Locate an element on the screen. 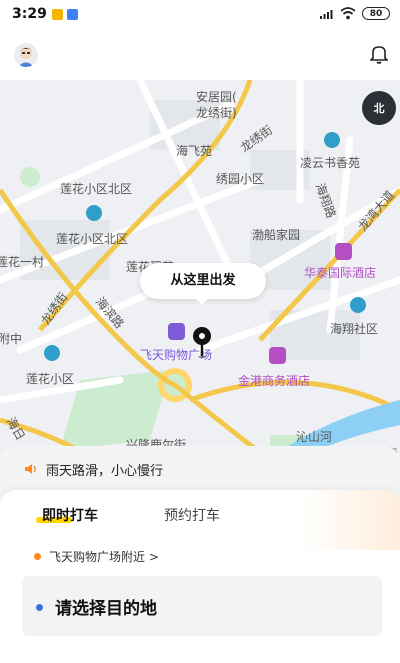  destination-placeholder: 请选择目的地 is located at coordinates (106, 609).